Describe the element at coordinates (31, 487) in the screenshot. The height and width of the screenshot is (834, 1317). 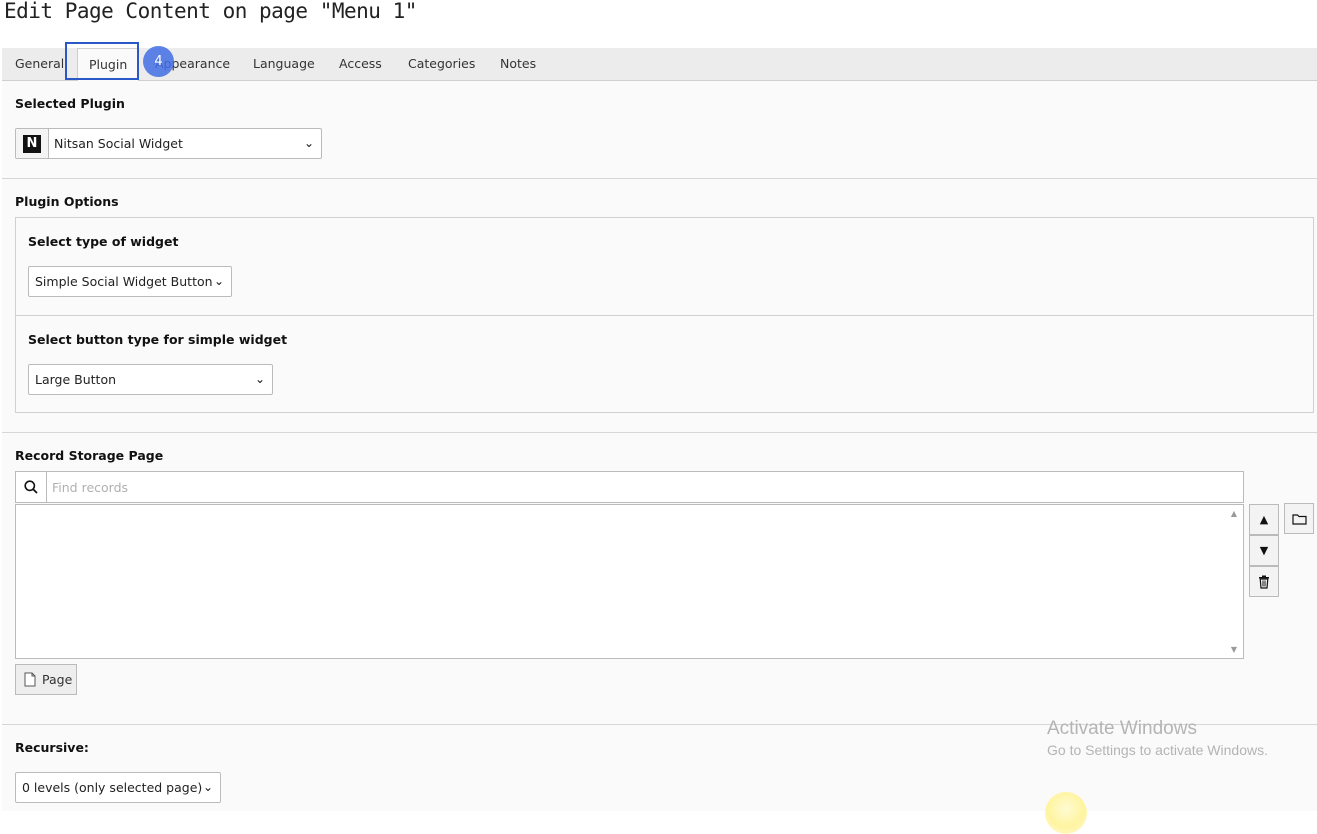
I see `search-icon` at that location.